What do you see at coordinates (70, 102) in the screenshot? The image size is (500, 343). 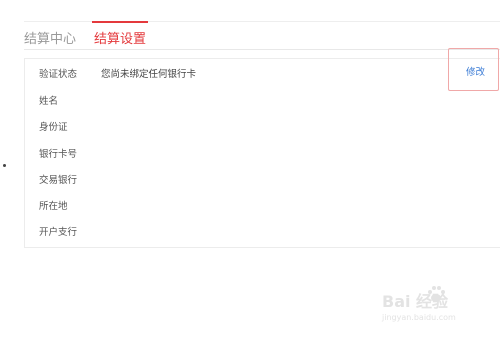 I see `name-row: 姓名` at bounding box center [70, 102].